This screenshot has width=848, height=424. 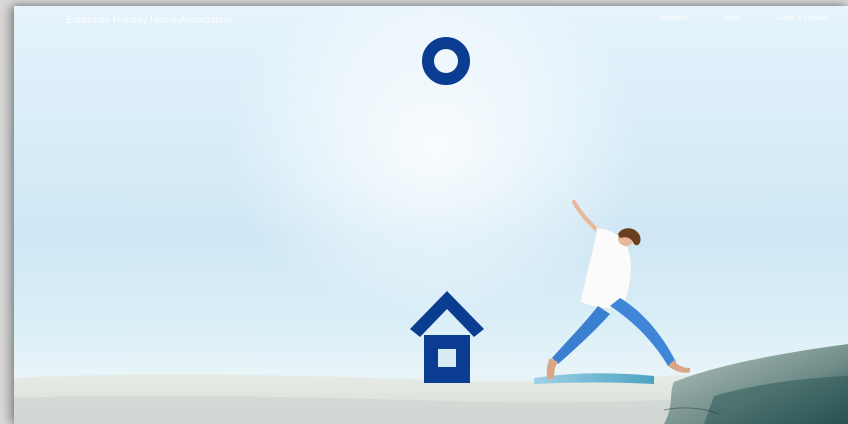 I want to click on nav-link-news: News, so click(x=733, y=18).